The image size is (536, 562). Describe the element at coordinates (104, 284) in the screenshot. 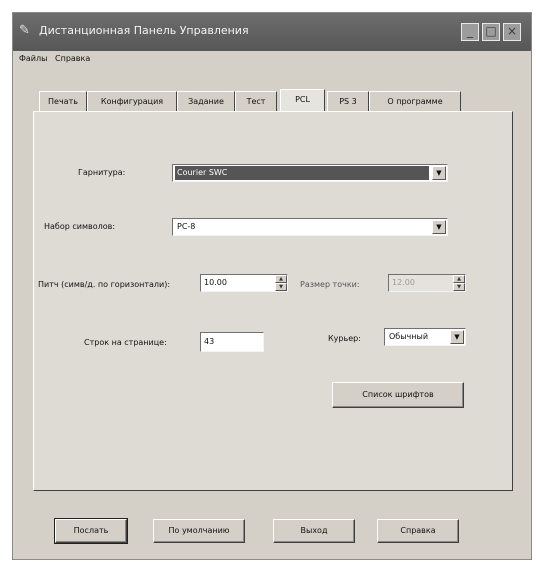

I see `pitch-label: Питч (симв/д. по горизонтали):` at that location.